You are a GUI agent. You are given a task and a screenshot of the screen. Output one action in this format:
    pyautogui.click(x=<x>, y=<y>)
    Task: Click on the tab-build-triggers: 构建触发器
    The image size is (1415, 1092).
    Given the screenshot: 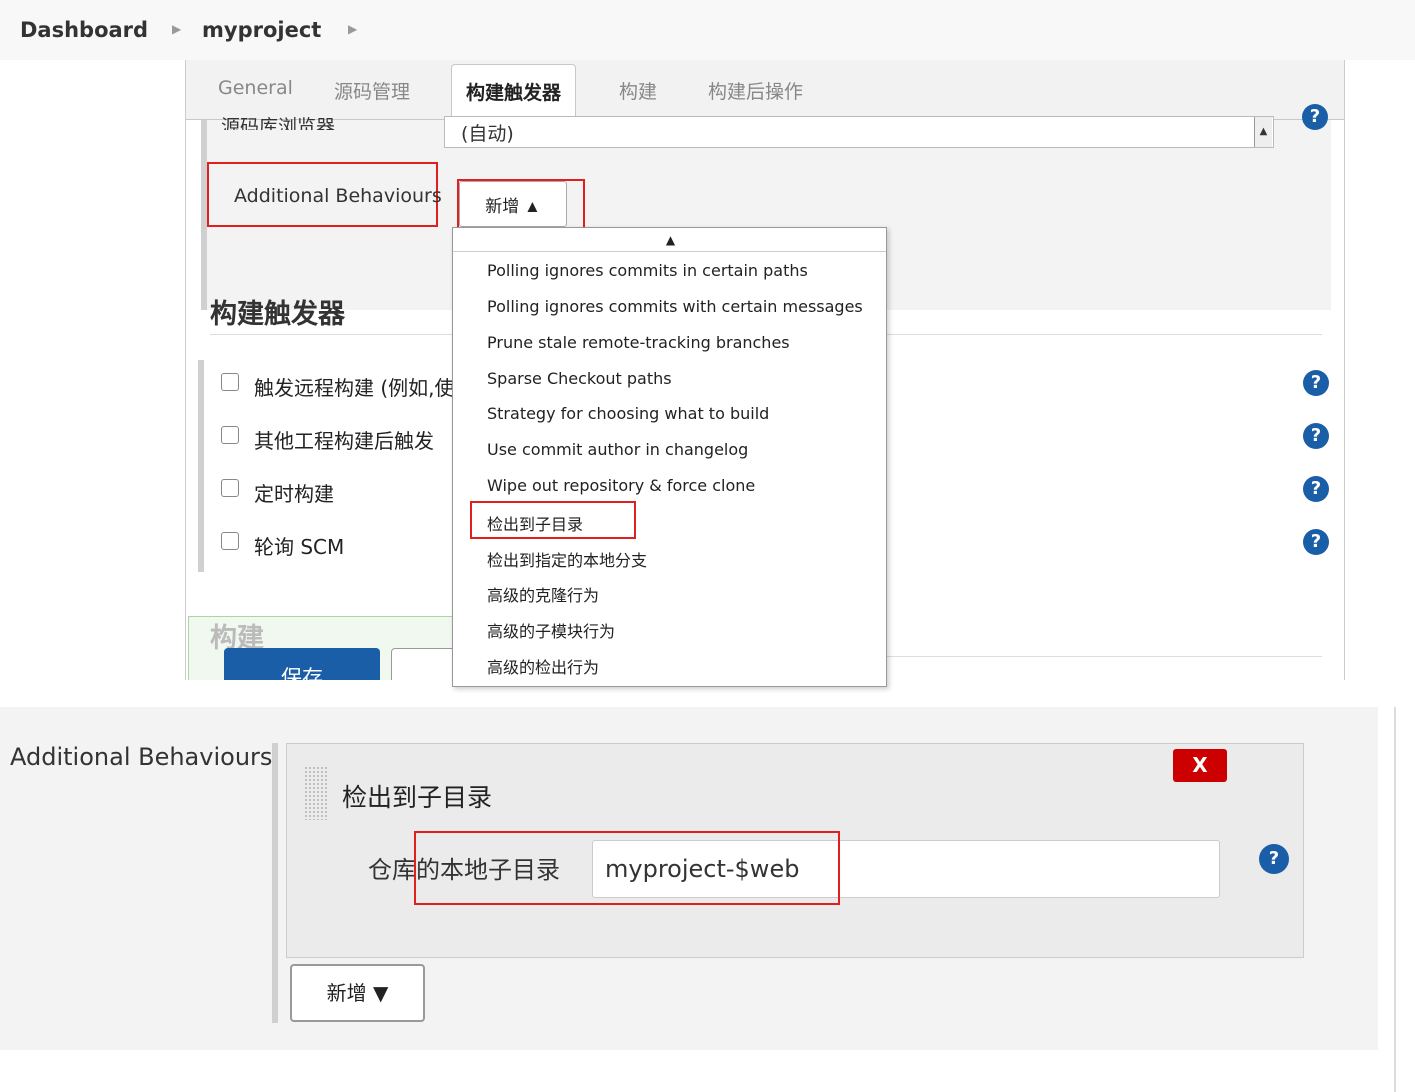 What is the action you would take?
    pyautogui.click(x=514, y=92)
    